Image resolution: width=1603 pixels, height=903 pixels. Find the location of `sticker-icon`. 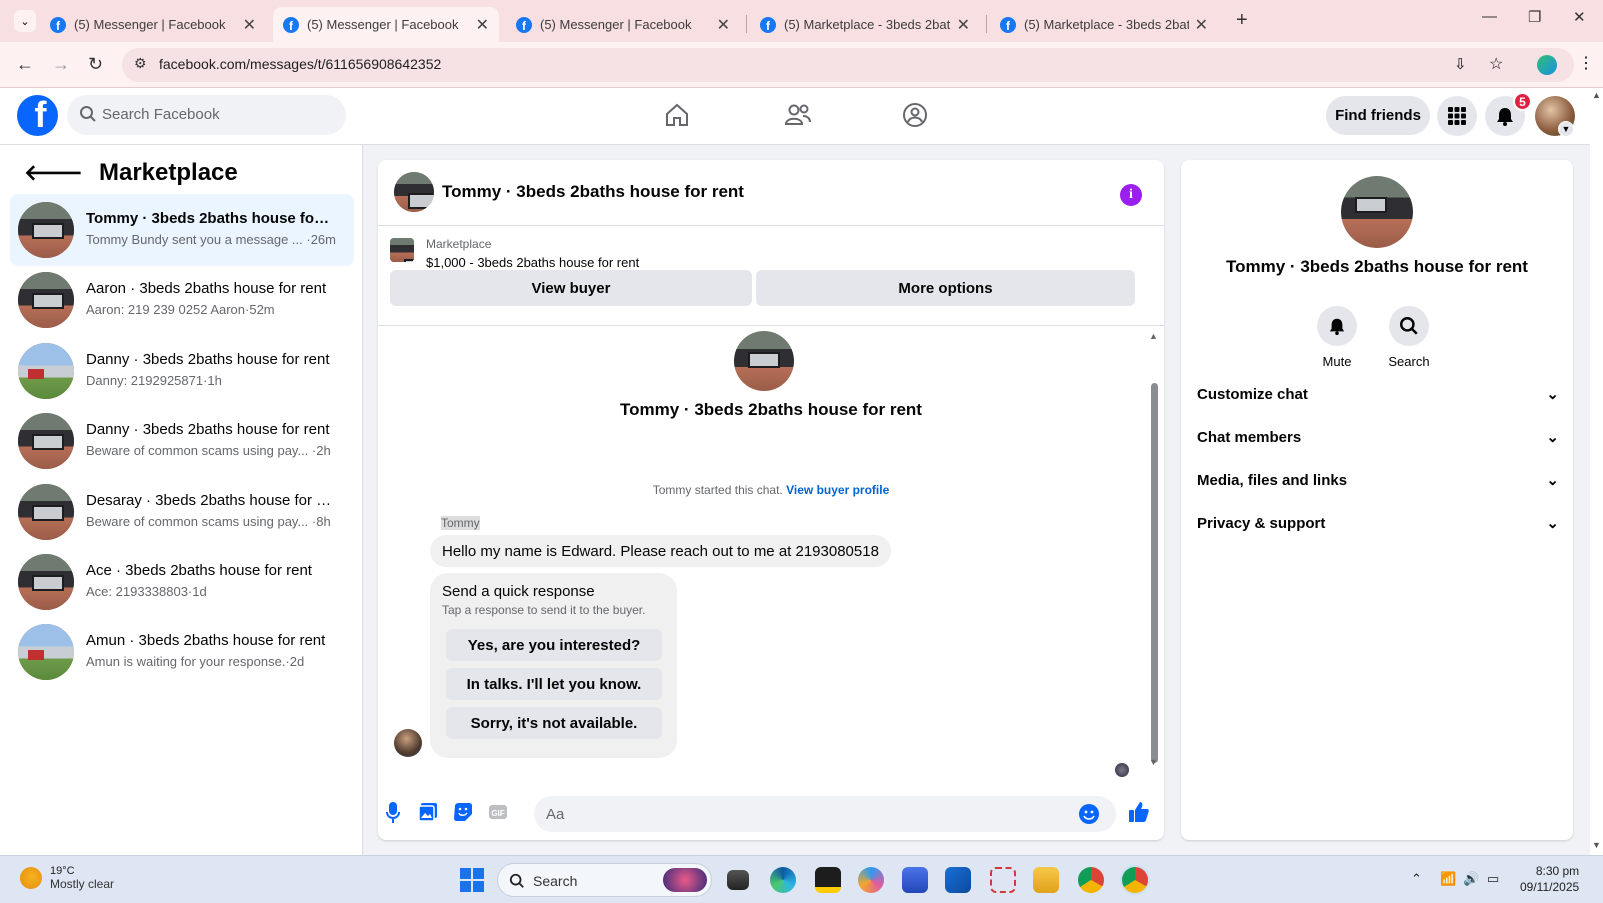

sticker-icon is located at coordinates (463, 812).